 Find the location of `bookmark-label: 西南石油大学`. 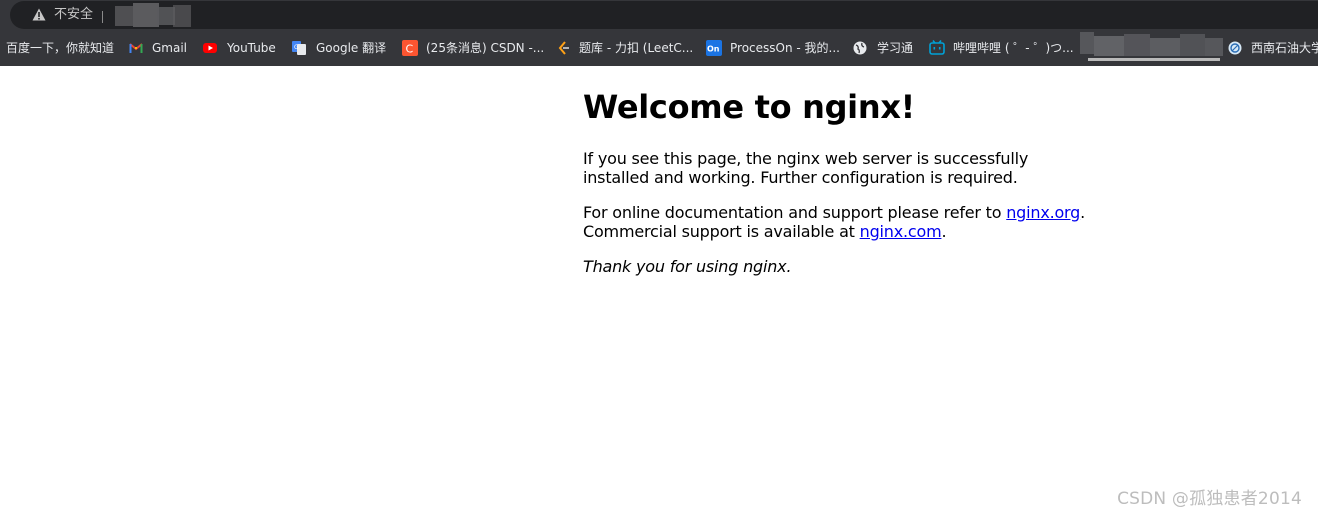

bookmark-label: 西南石油大学 is located at coordinates (1284, 48).